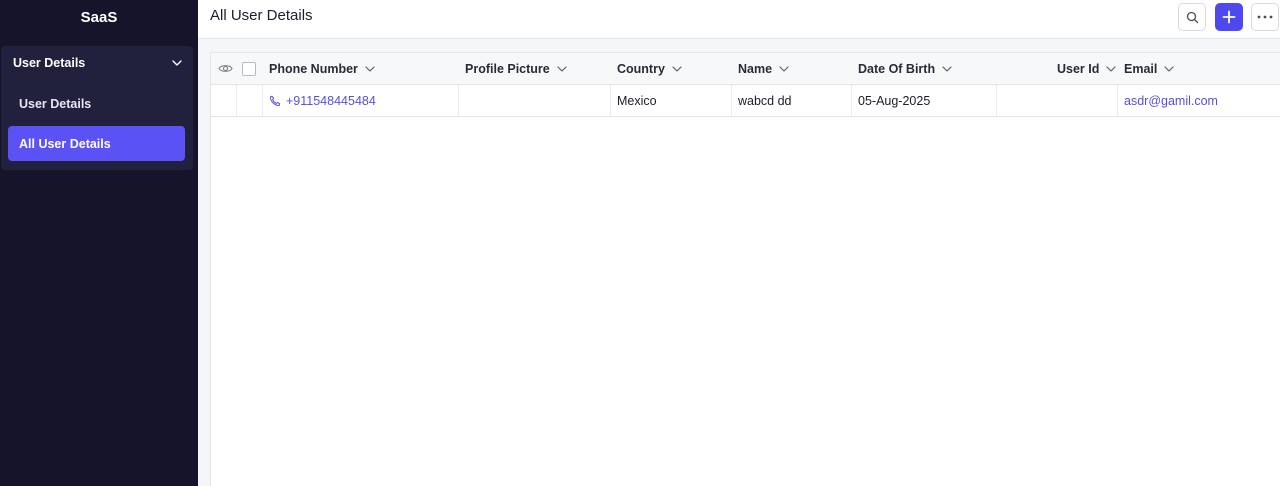  What do you see at coordinates (97, 63) in the screenshot?
I see `nav-group-toggle: User Details` at bounding box center [97, 63].